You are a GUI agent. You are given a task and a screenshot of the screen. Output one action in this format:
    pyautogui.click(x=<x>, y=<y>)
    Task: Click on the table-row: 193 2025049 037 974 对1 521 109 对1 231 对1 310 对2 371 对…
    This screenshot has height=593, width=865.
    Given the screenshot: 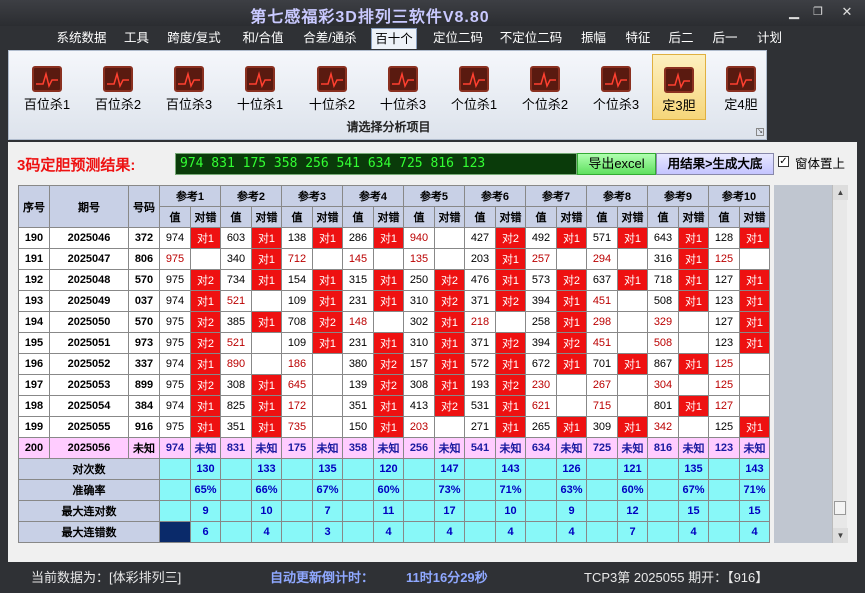 What is the action you would take?
    pyautogui.click(x=394, y=301)
    